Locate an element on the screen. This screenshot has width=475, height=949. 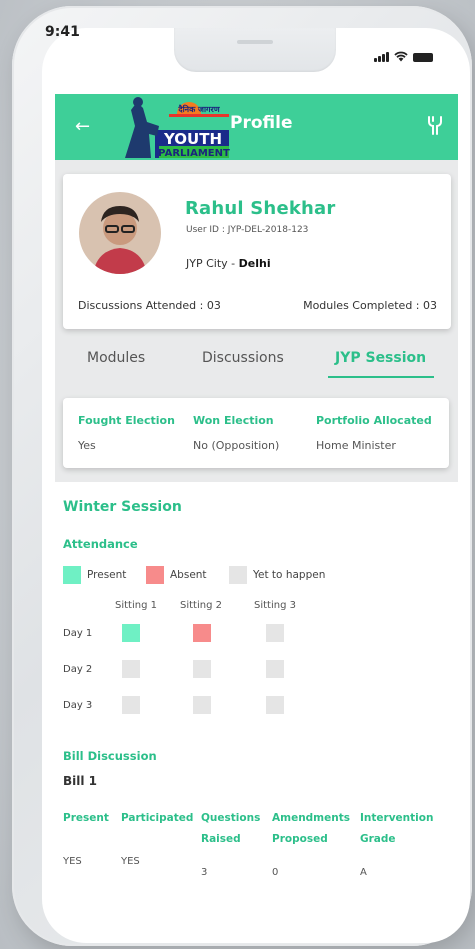
attendance-cell-day2-sitting3 is located at coordinates (275, 669).